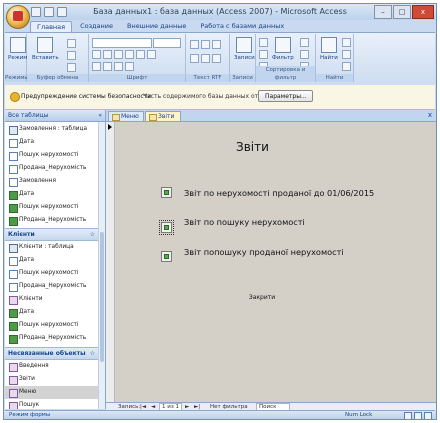  Describe the element at coordinates (216, 58) in the screenshot. I see `highlight-icon` at that location.